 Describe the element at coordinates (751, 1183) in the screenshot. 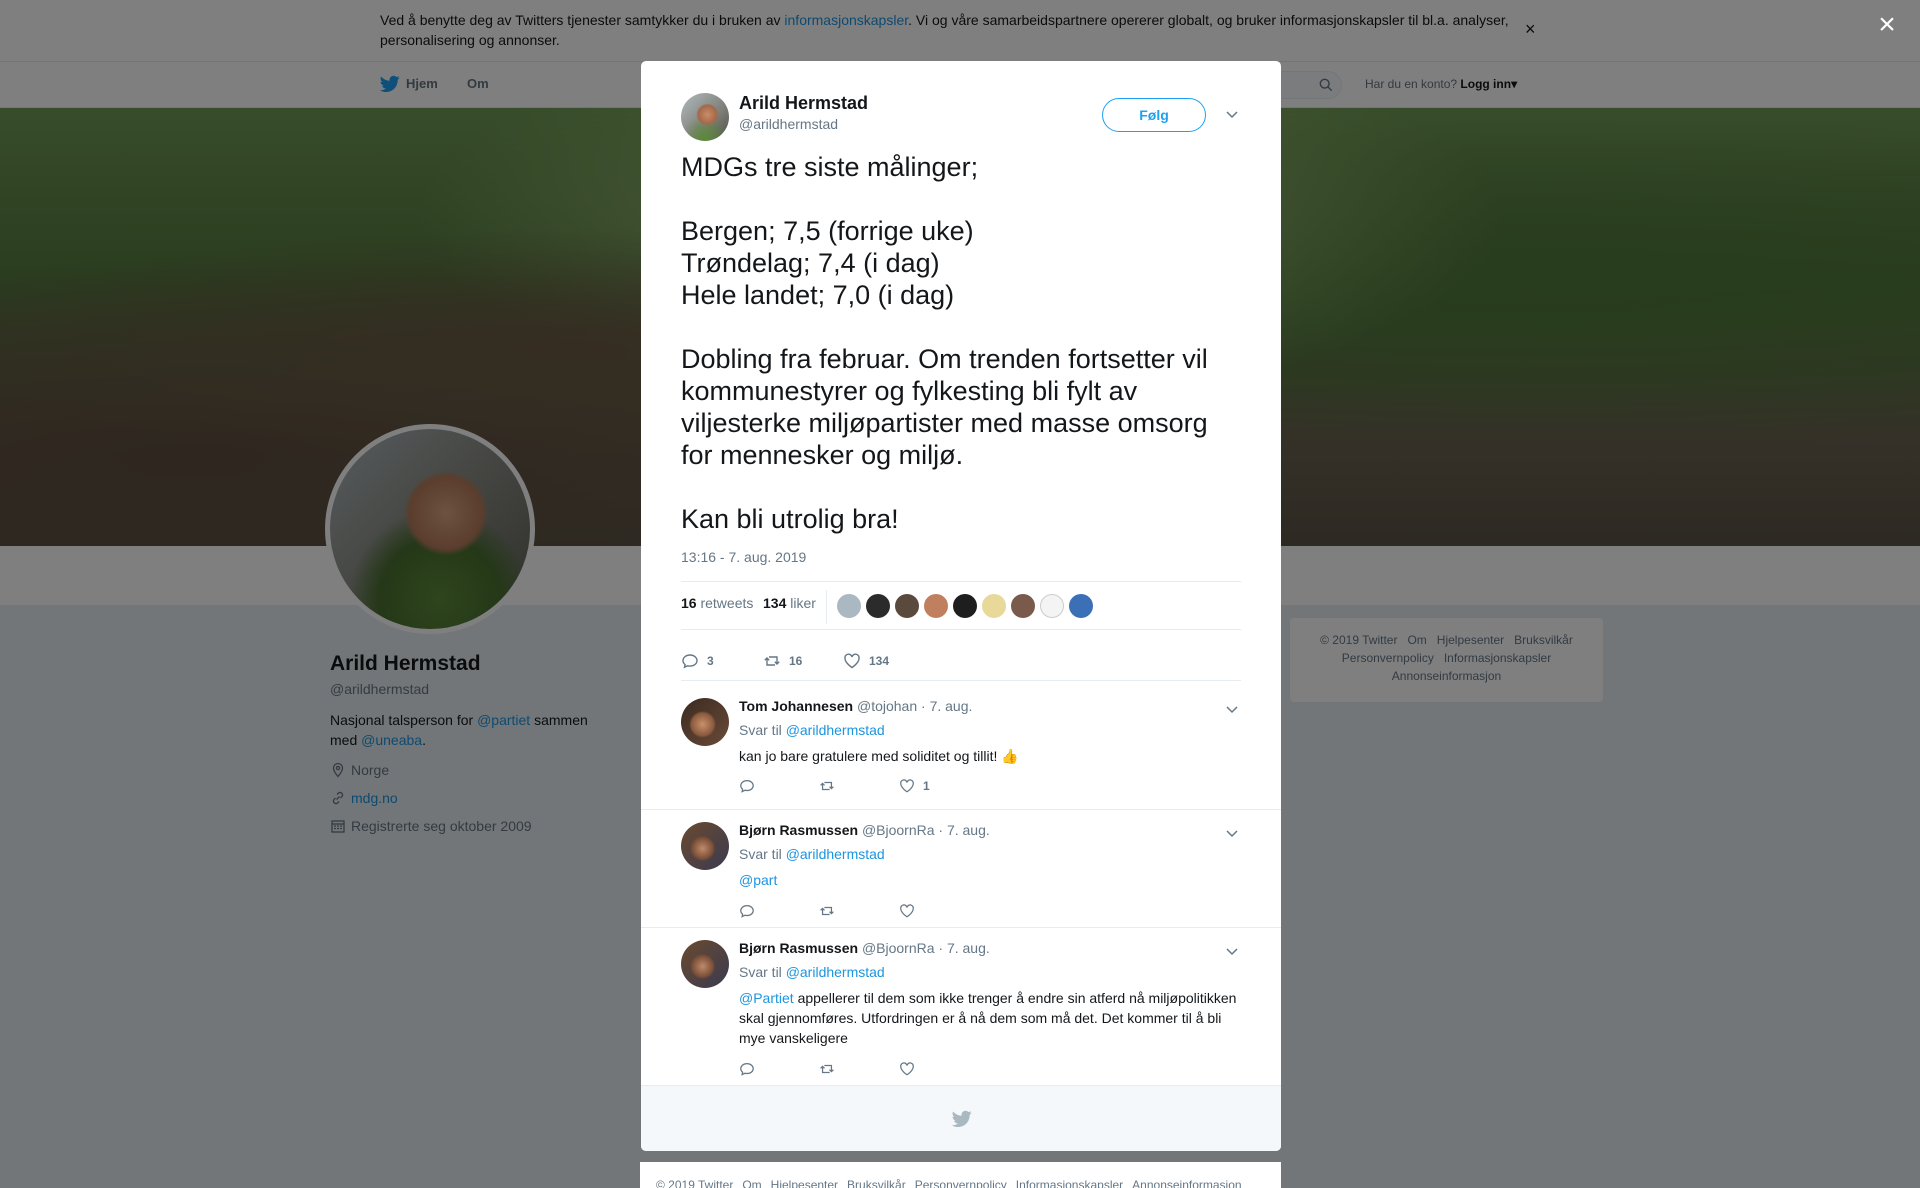

I see `footer-link: Om` at that location.